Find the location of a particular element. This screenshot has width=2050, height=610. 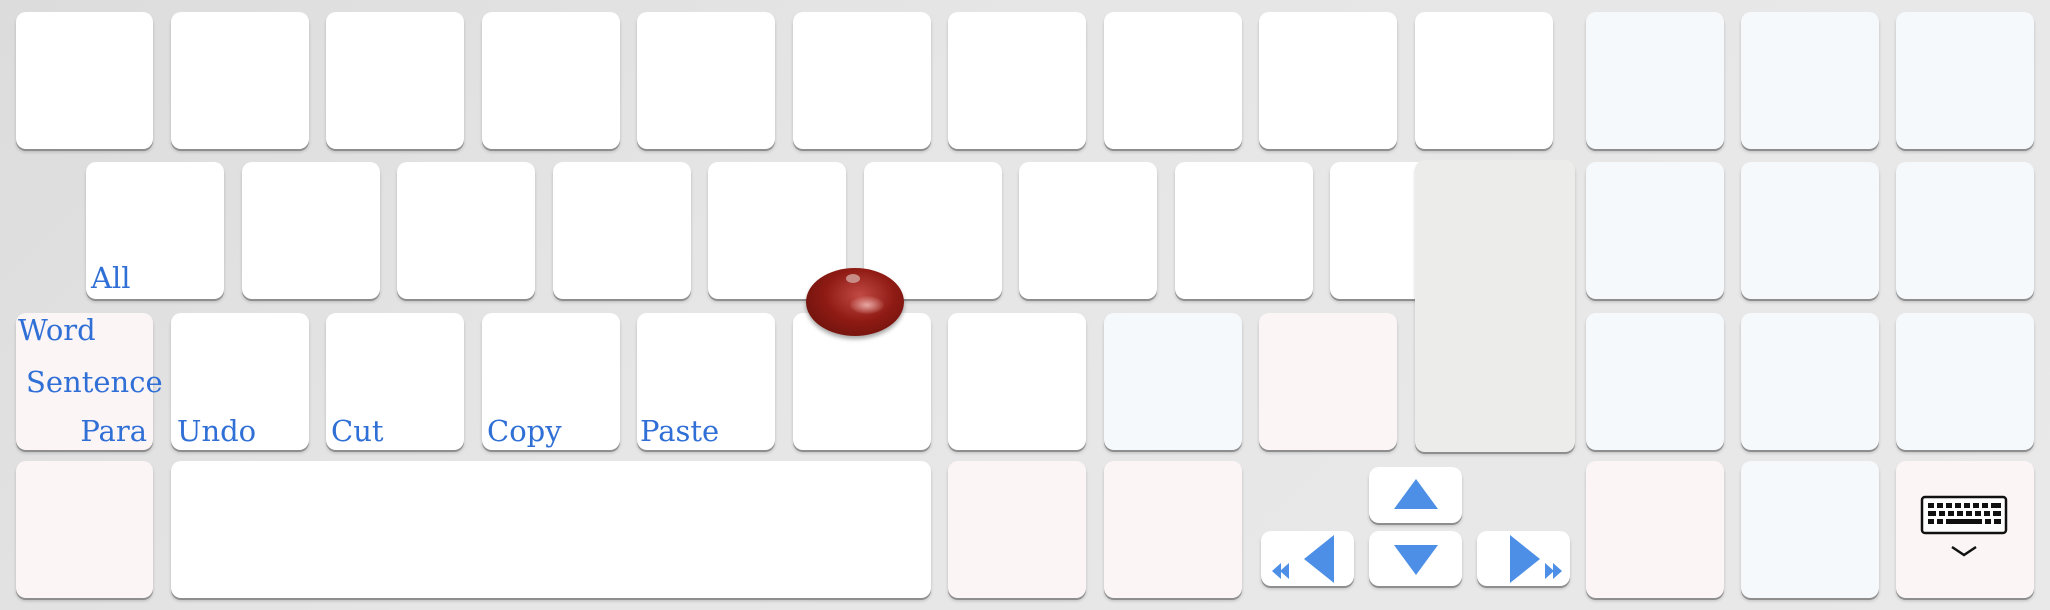

pointer-ball is located at coordinates (855, 302).